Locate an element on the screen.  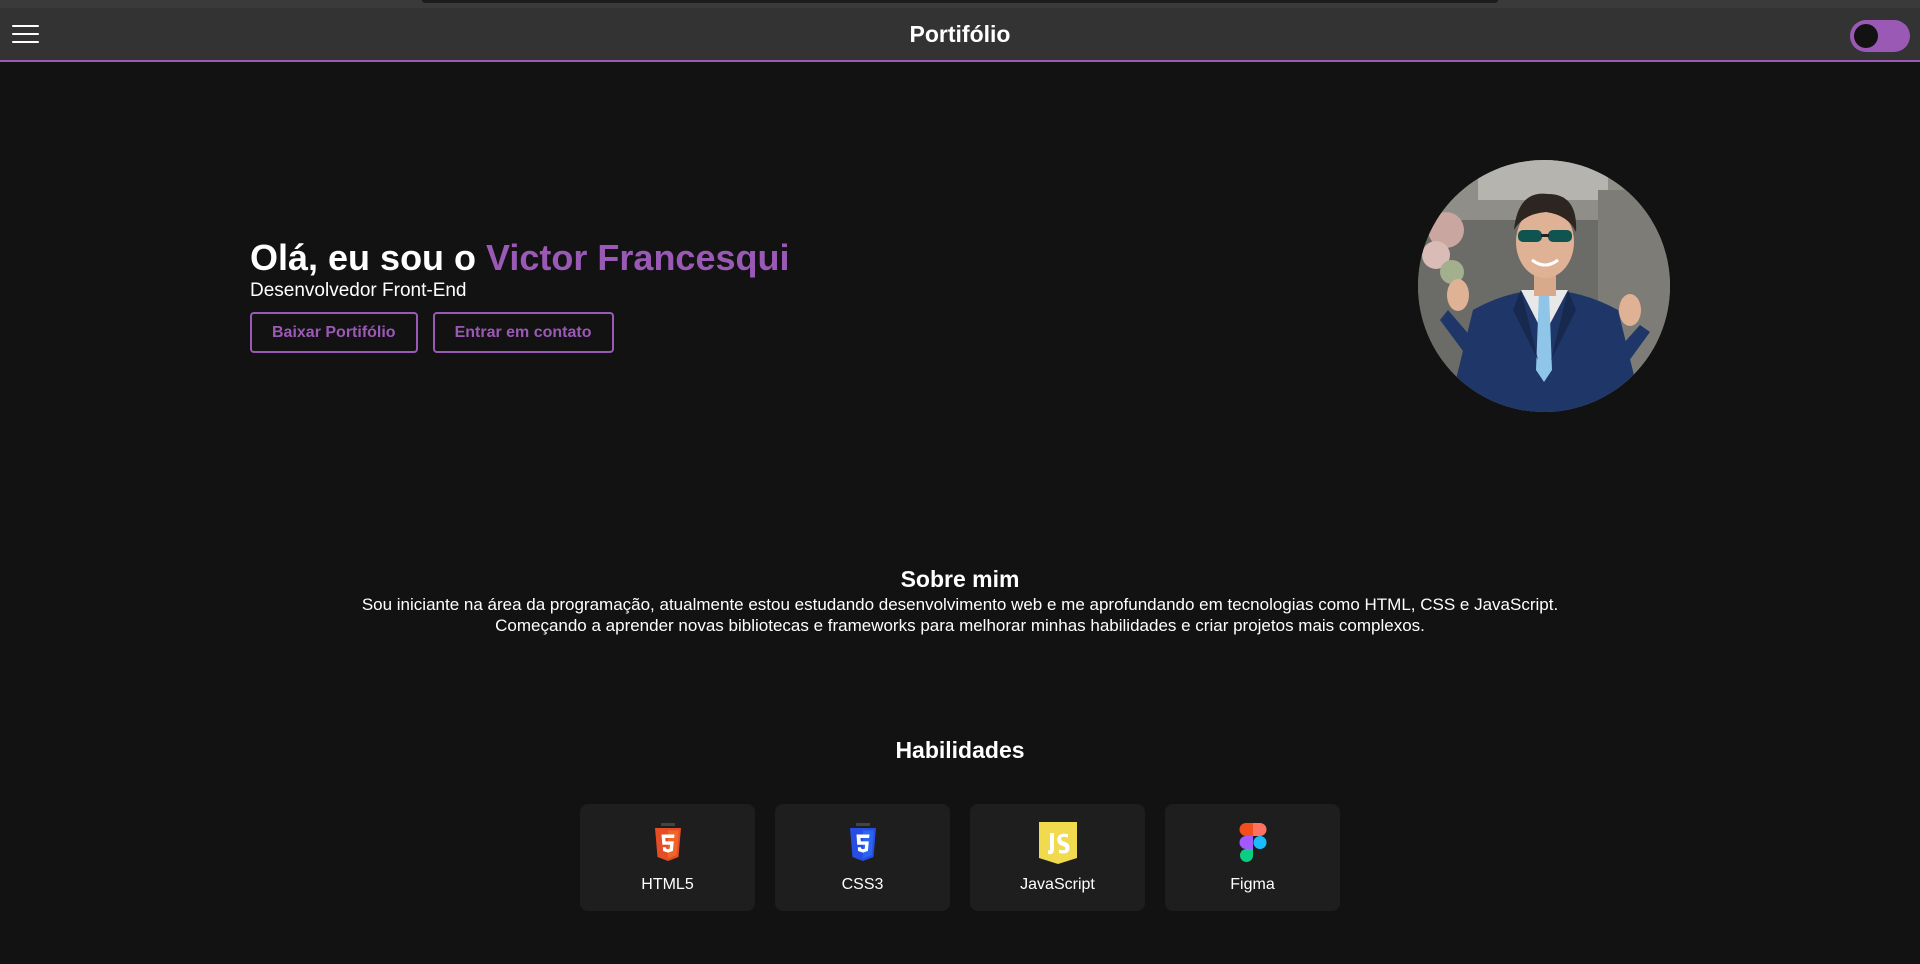
browser-notch is located at coordinates (960, 1).